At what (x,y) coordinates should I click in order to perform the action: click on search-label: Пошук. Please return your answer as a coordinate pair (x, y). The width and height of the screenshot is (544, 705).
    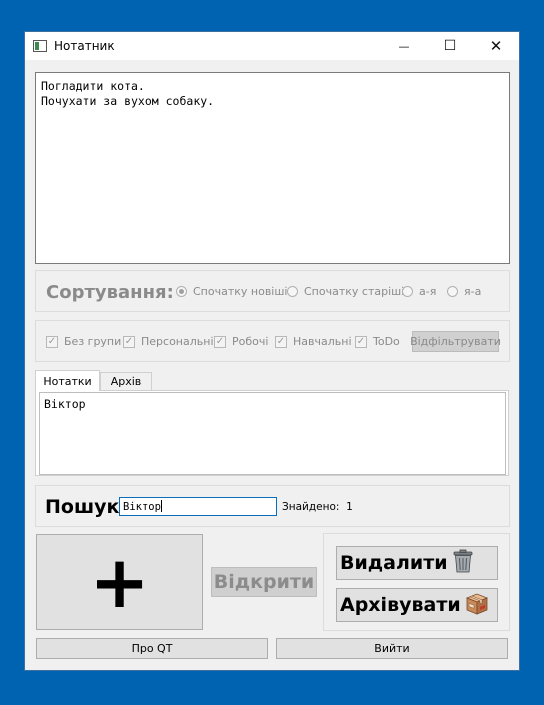
    Looking at the image, I should click on (82, 507).